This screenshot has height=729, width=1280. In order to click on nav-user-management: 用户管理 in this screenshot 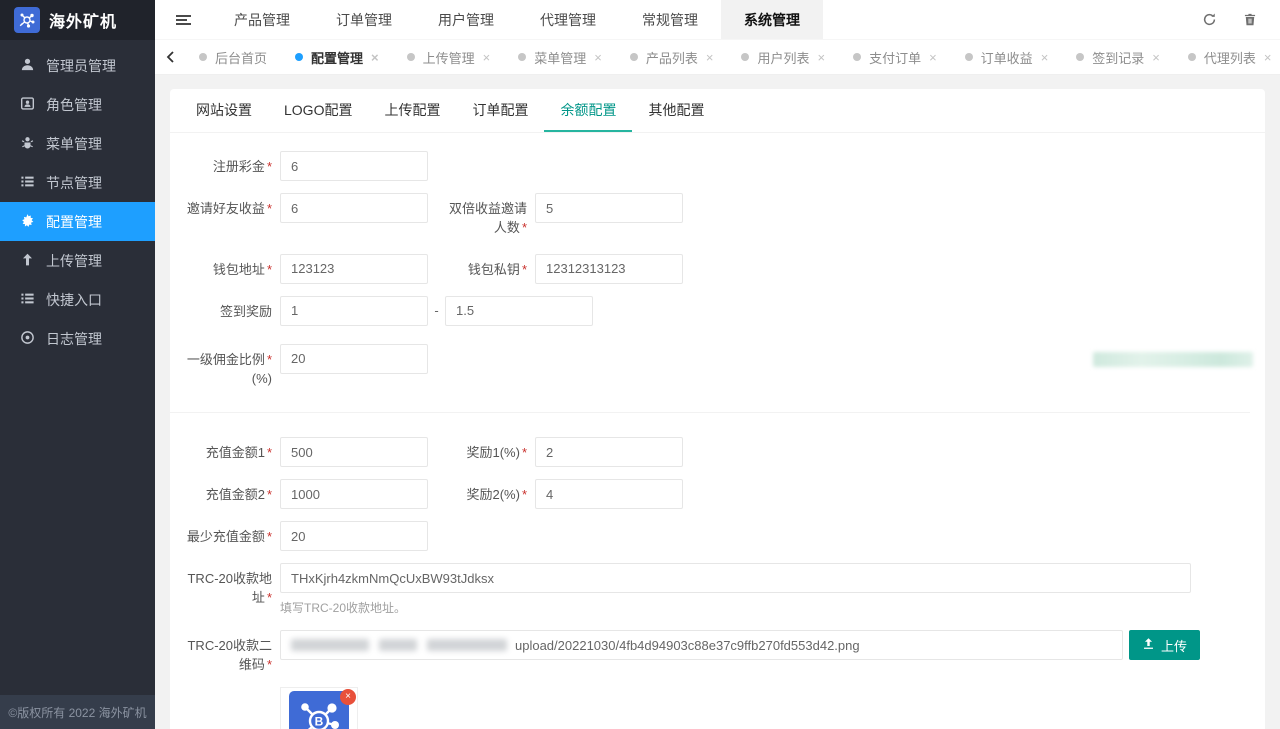, I will do `click(466, 19)`.